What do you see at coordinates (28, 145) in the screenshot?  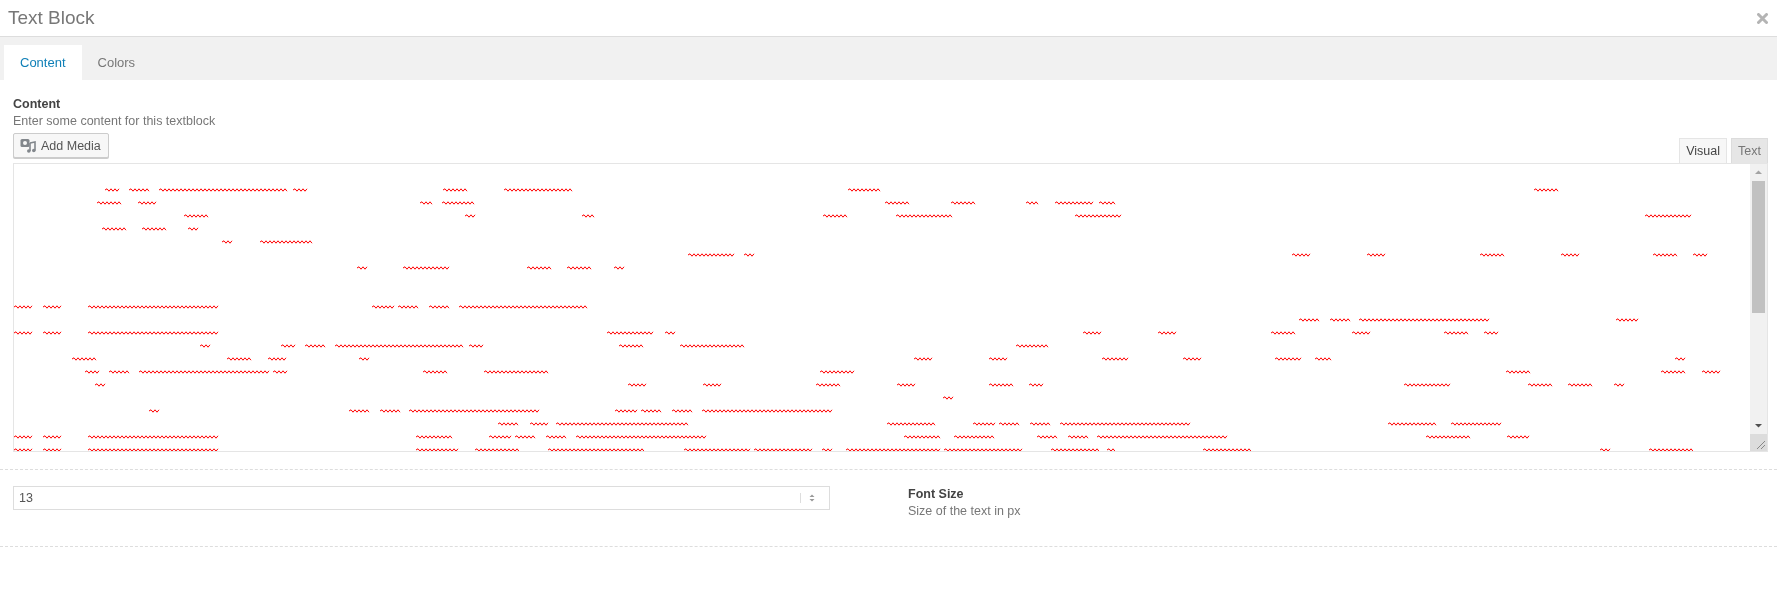 I see `camera-and-note-icon` at bounding box center [28, 145].